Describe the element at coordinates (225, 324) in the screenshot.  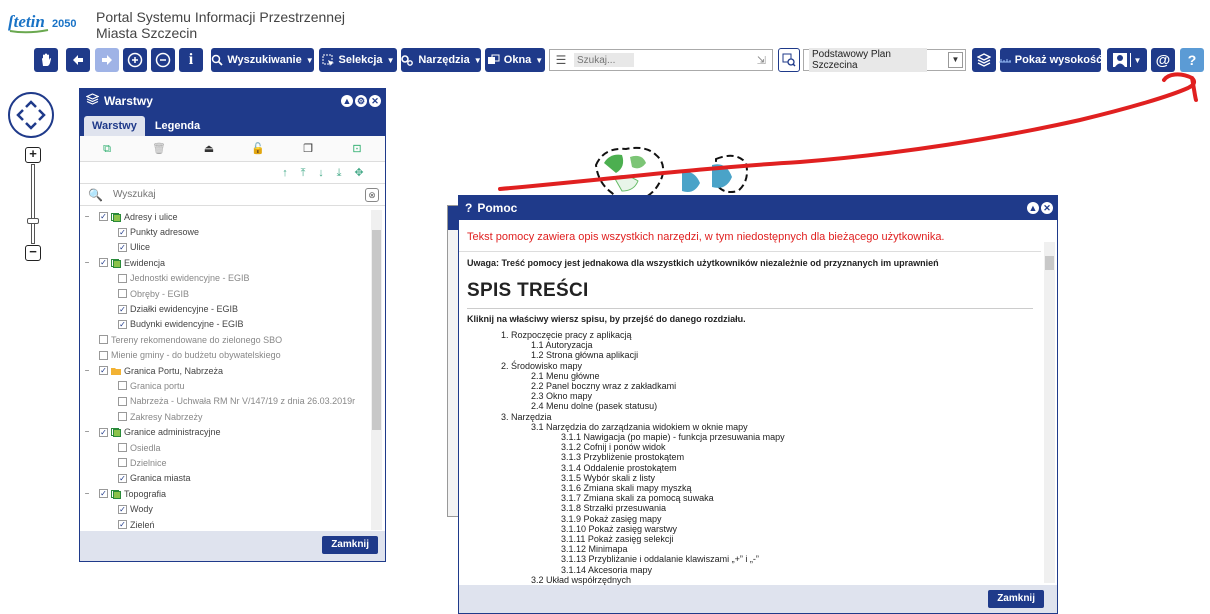
I see `layer-item: ✓ Budynki ewidencyjne - EGIB` at that location.